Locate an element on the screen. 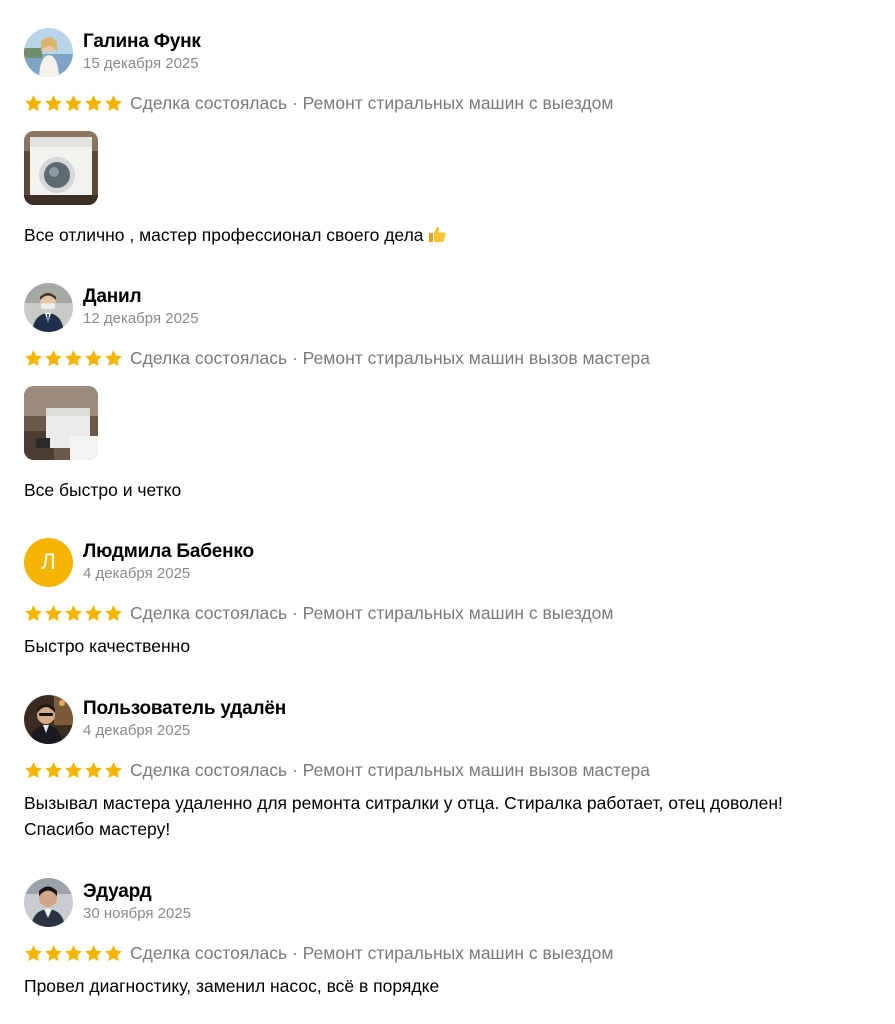  review-date: 15 декабря 2025 is located at coordinates (141, 63).